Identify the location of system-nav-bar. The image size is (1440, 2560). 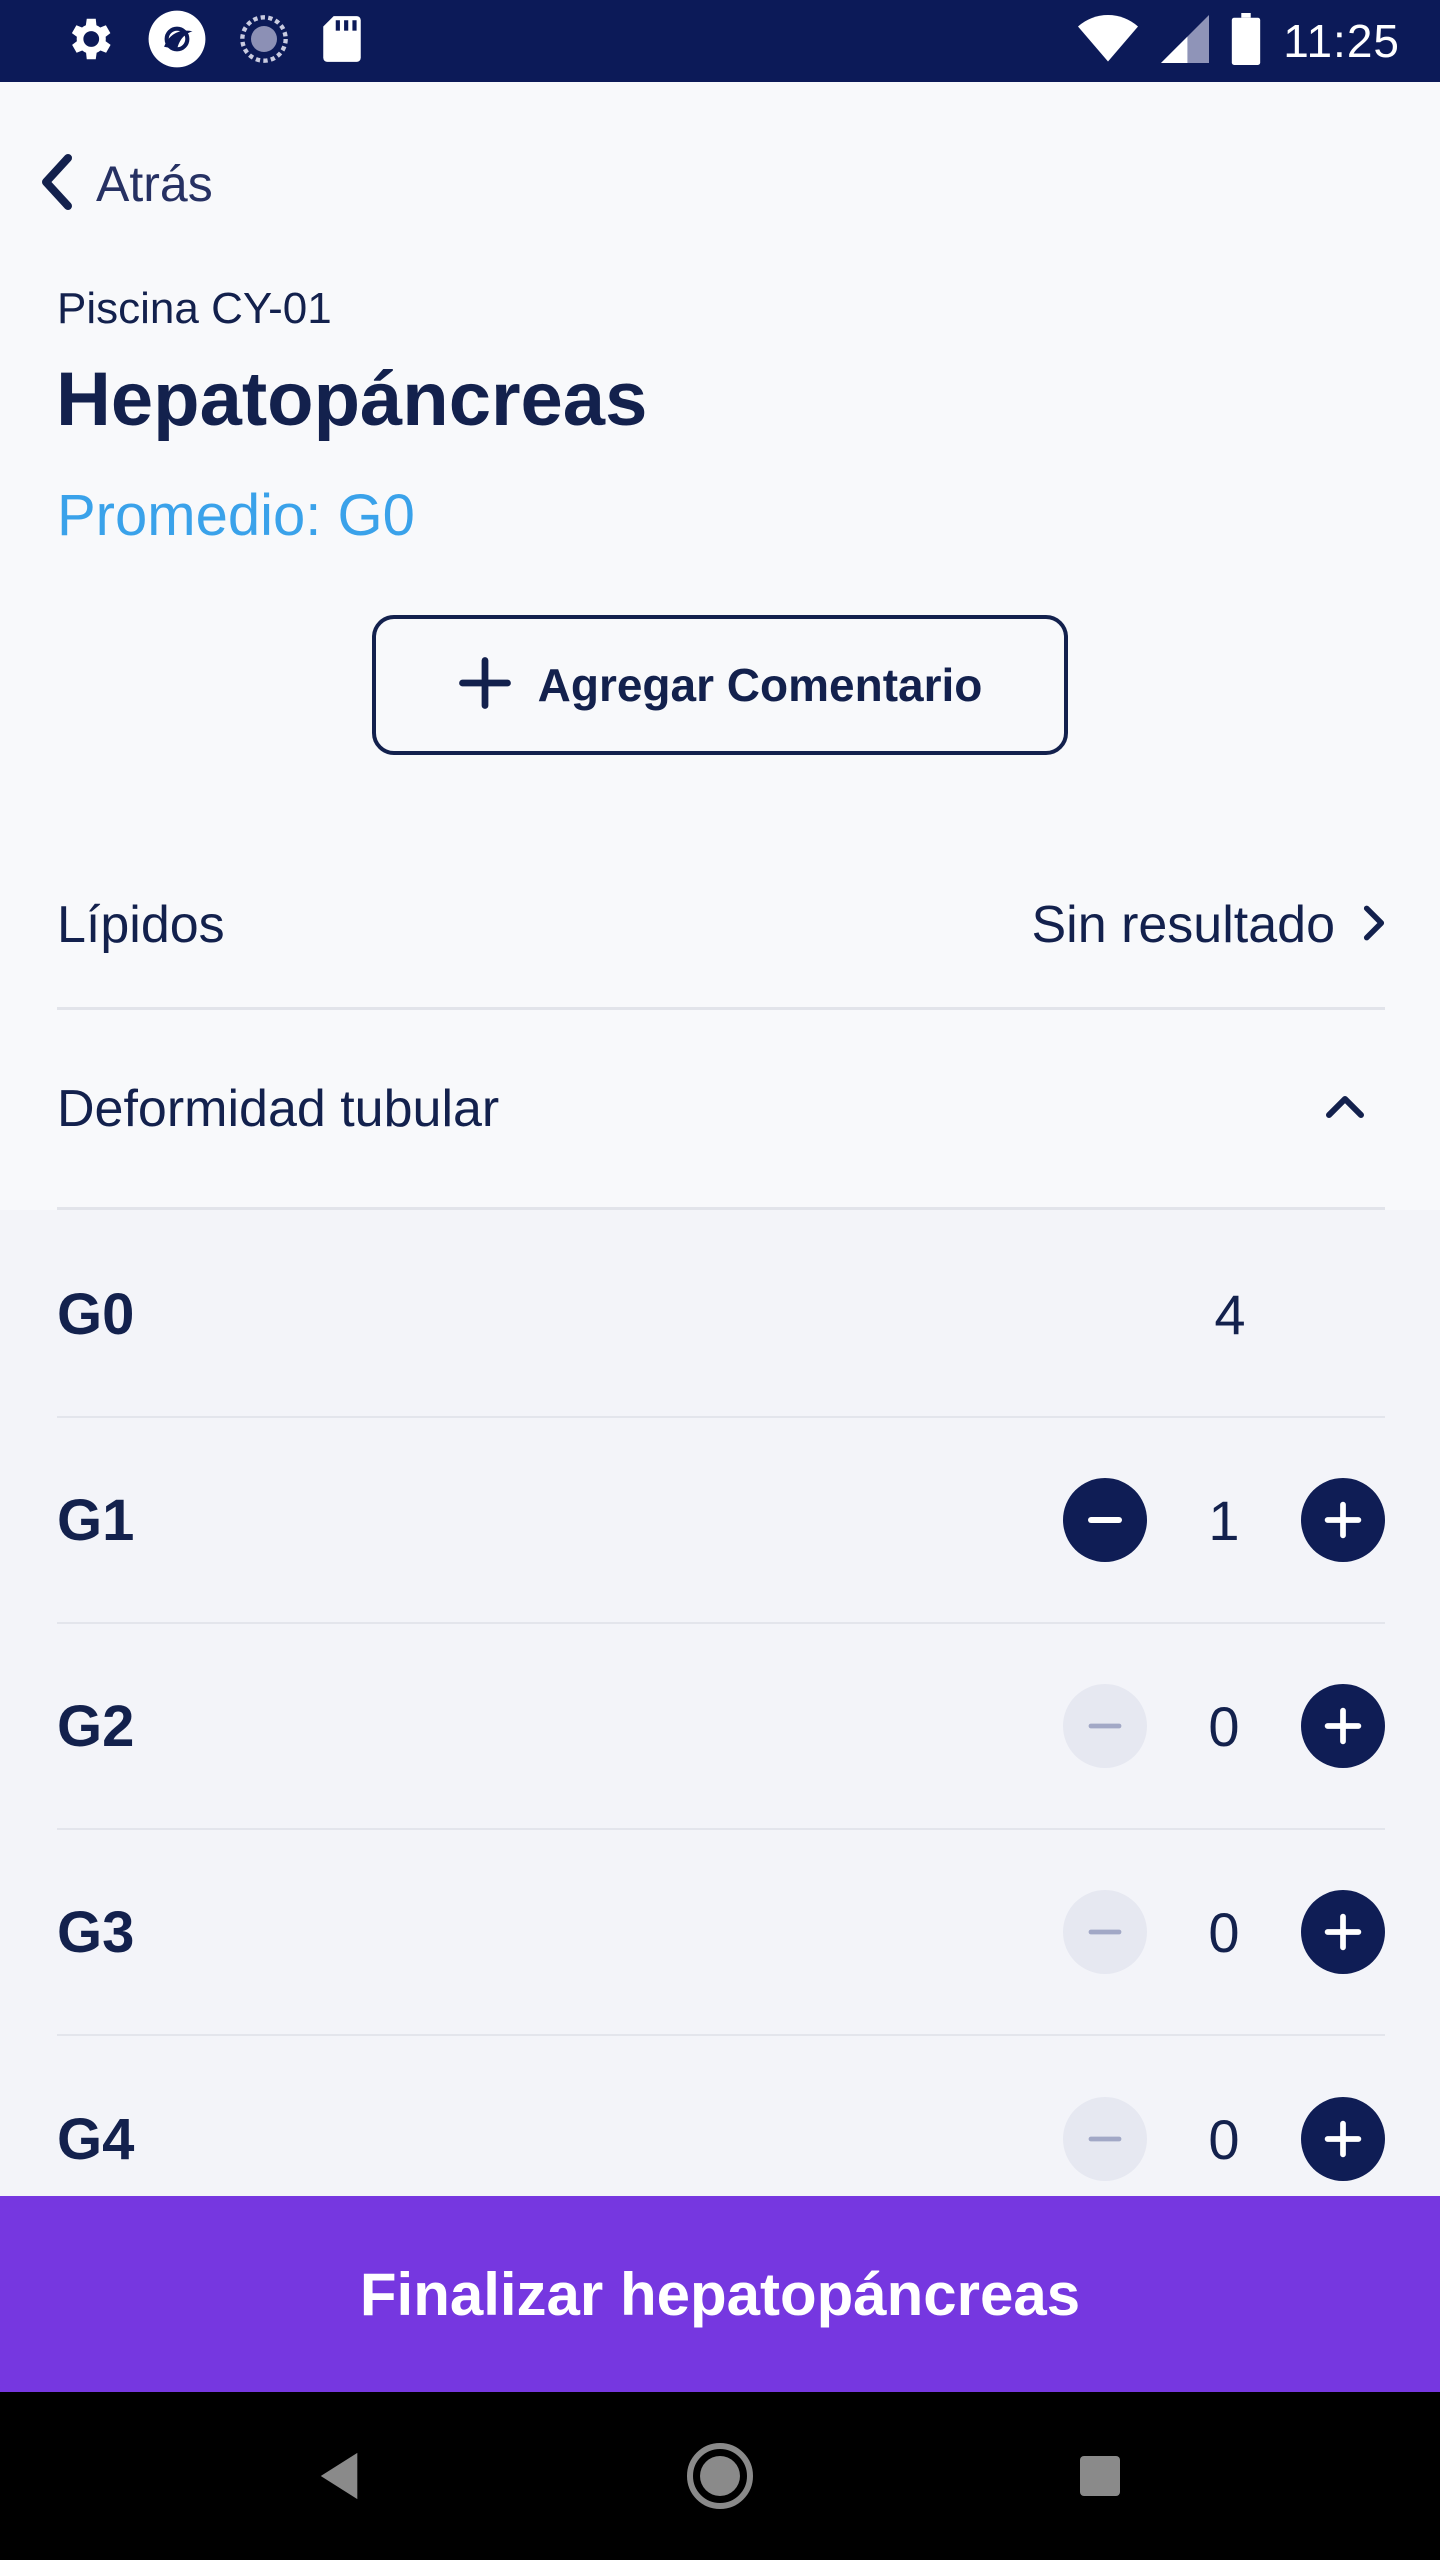
(720, 2476).